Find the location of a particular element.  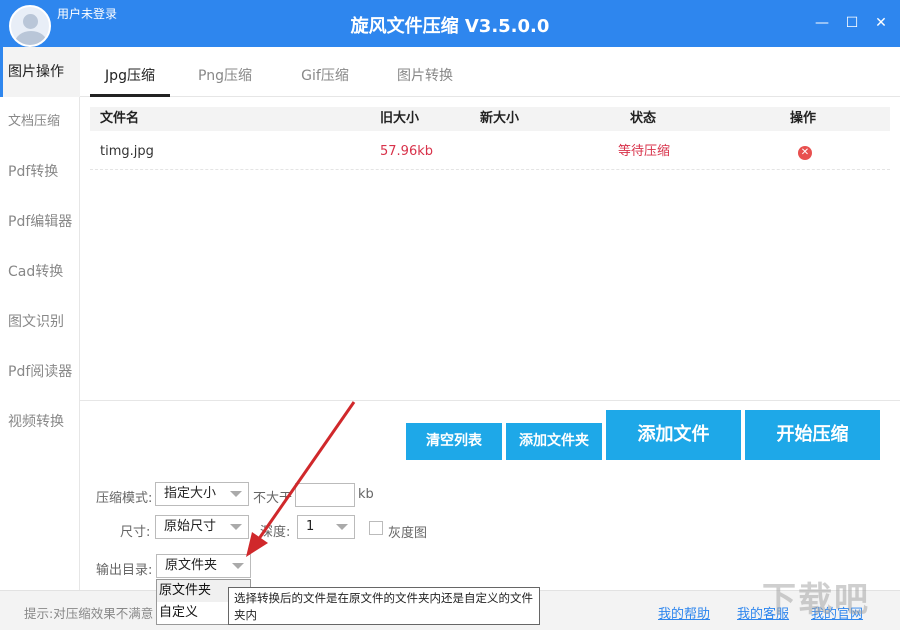

kb-unit-label: kb is located at coordinates (366, 494).